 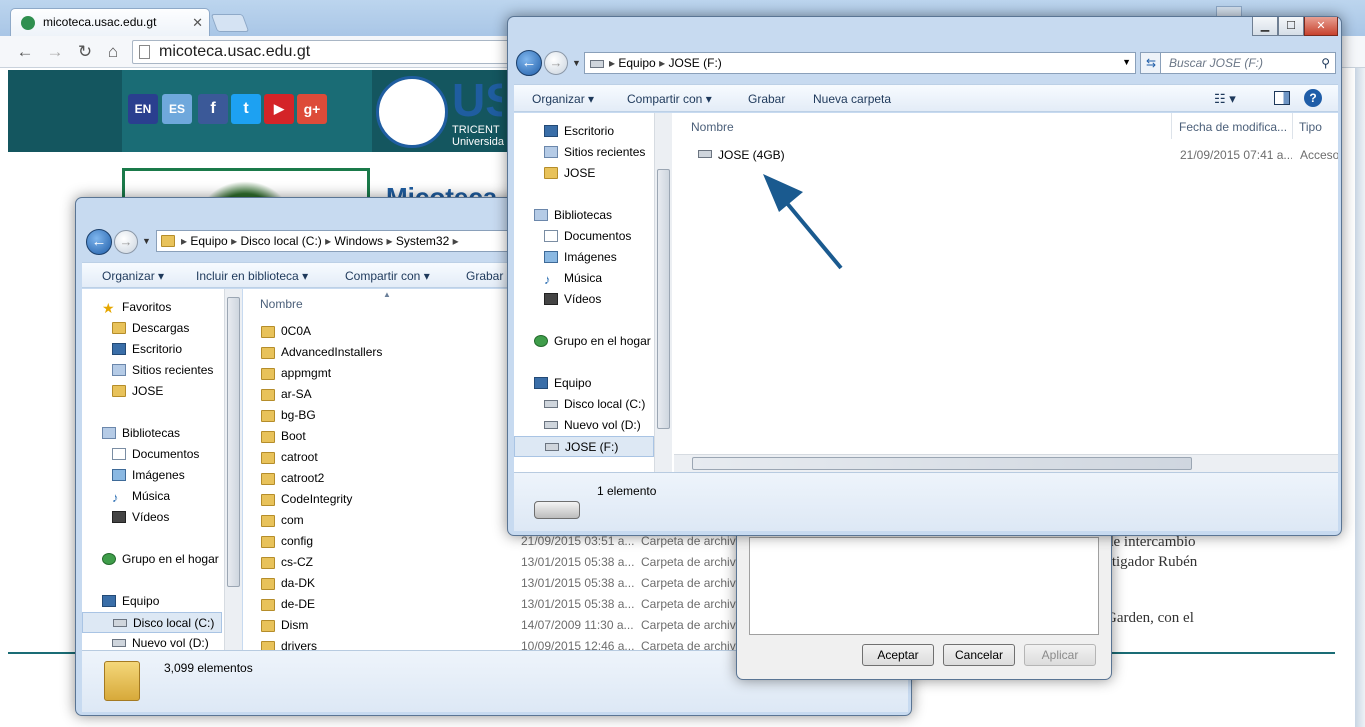 What do you see at coordinates (213, 109) in the screenshot?
I see `facebook-icon: f` at bounding box center [213, 109].